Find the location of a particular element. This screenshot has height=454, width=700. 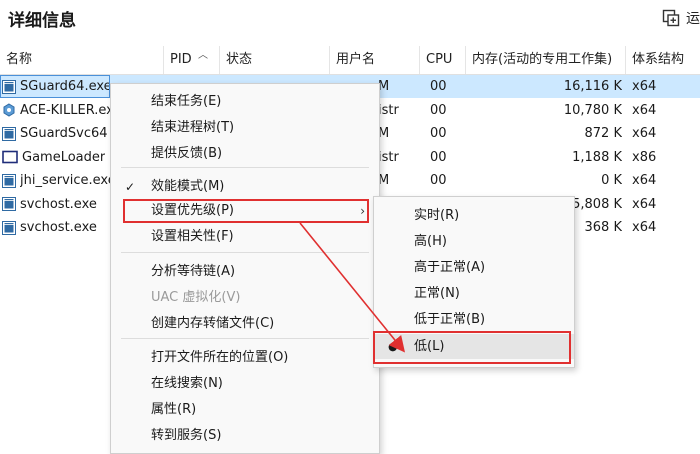

memory-cell: 0 K is located at coordinates (611, 180).